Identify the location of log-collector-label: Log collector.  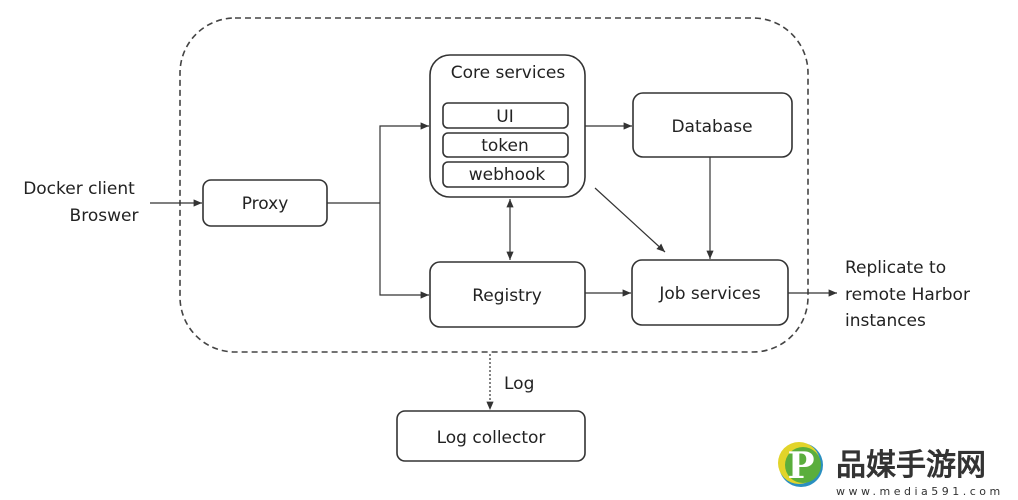
(491, 438).